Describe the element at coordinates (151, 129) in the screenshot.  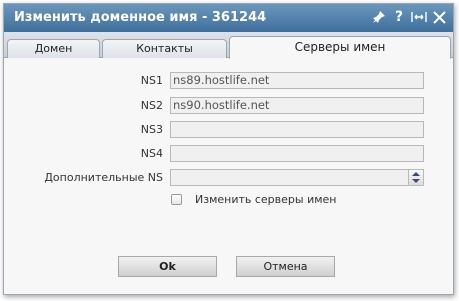
I see `ns3-label: NS3` at that location.